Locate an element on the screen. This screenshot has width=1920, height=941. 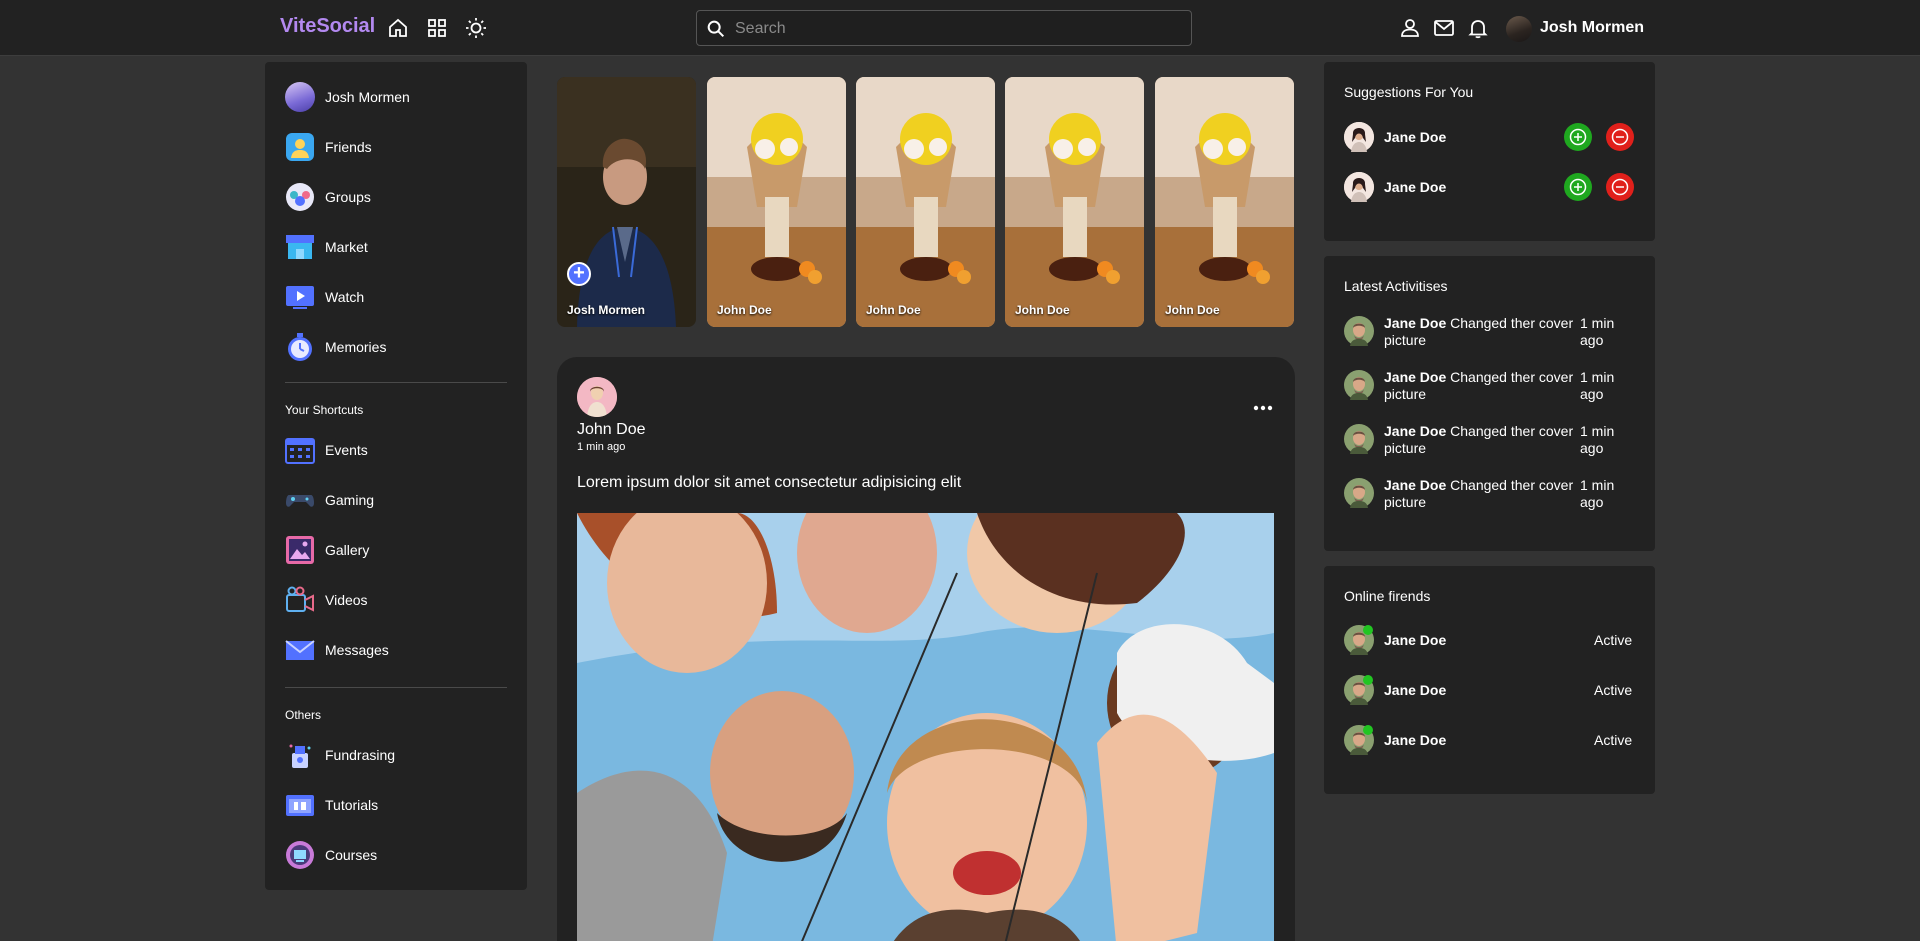
activity-text: Jane Doe Changed ther cover picture is located at coordinates (1479, 385).